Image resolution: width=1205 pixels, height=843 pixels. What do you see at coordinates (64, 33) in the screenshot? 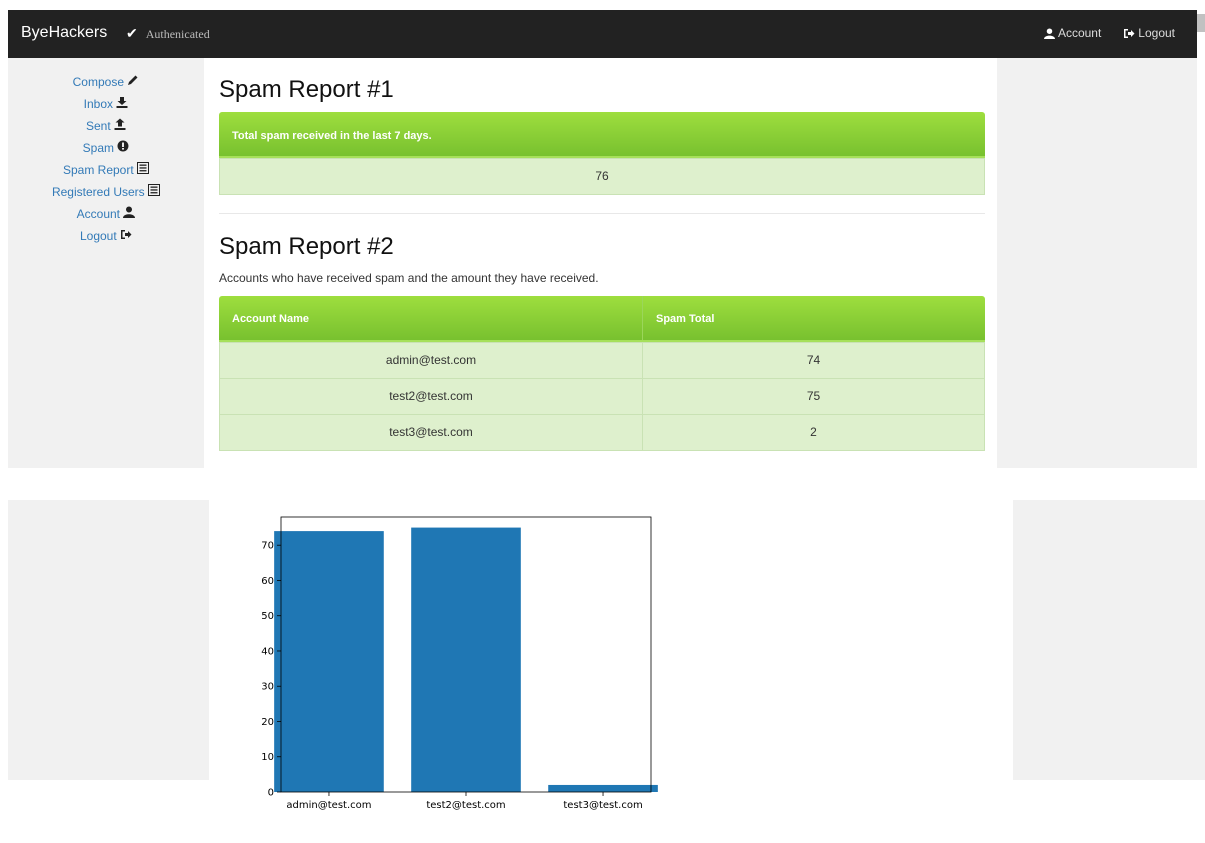
I see `brand-link: ByeHackers` at bounding box center [64, 33].